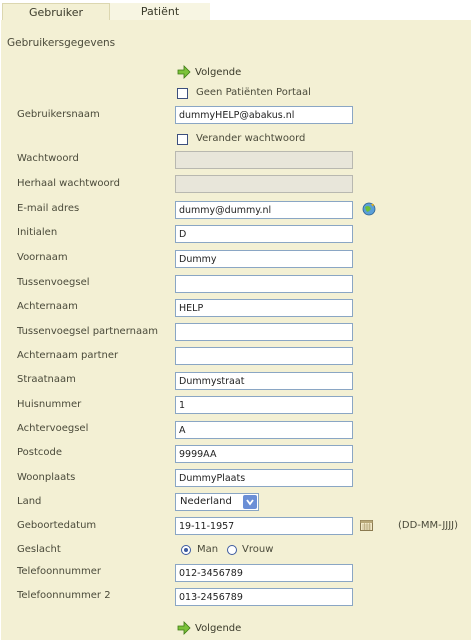 The width and height of the screenshot is (473, 640). What do you see at coordinates (264, 234) in the screenshot?
I see `initials-field: D` at bounding box center [264, 234].